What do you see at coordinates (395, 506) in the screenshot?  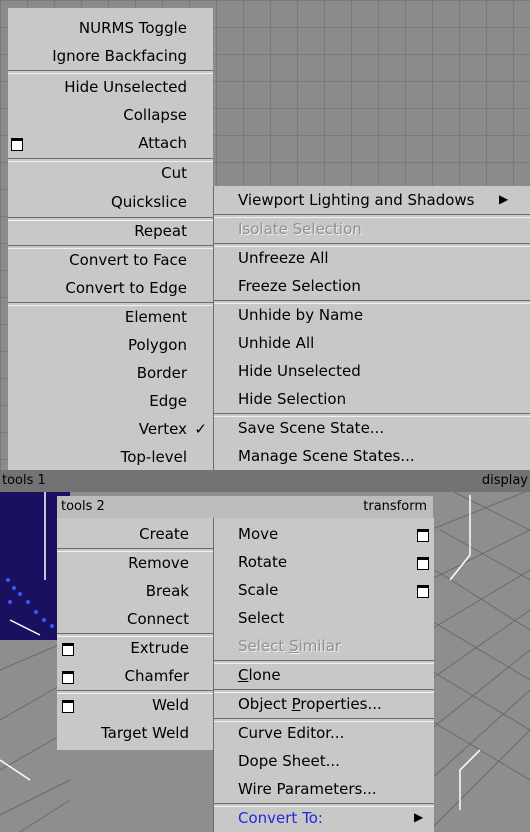 I see `transform-title: transform` at bounding box center [395, 506].